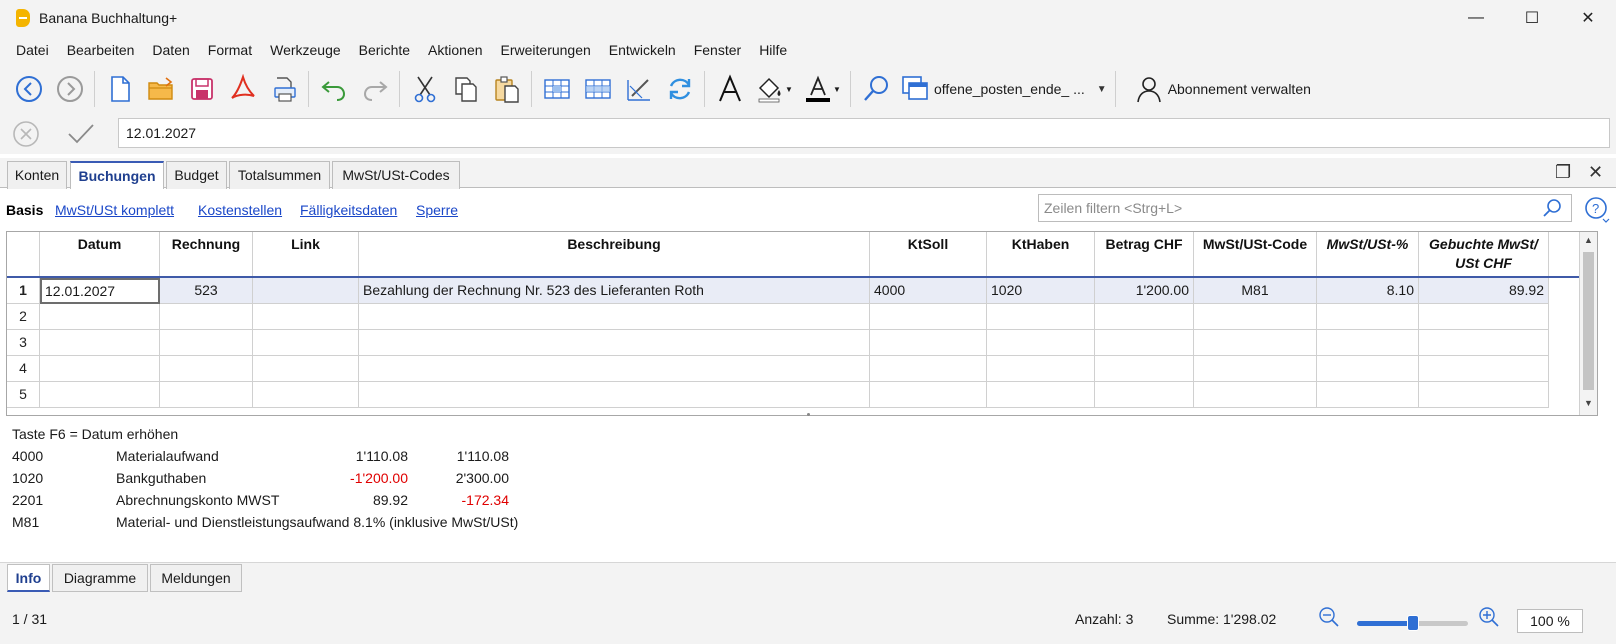 The image size is (1616, 644). What do you see at coordinates (24, 210) in the screenshot?
I see `view-basis: Basis` at bounding box center [24, 210].